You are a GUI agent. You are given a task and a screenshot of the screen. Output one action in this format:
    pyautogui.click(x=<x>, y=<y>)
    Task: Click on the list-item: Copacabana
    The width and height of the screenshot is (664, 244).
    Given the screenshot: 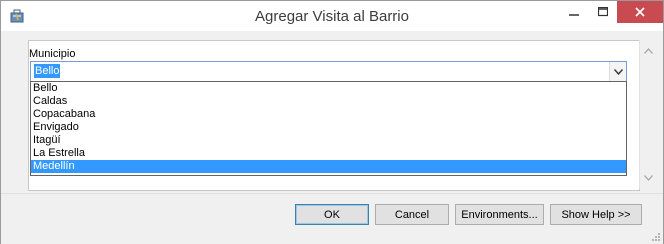 What is the action you would take?
    pyautogui.click(x=328, y=114)
    